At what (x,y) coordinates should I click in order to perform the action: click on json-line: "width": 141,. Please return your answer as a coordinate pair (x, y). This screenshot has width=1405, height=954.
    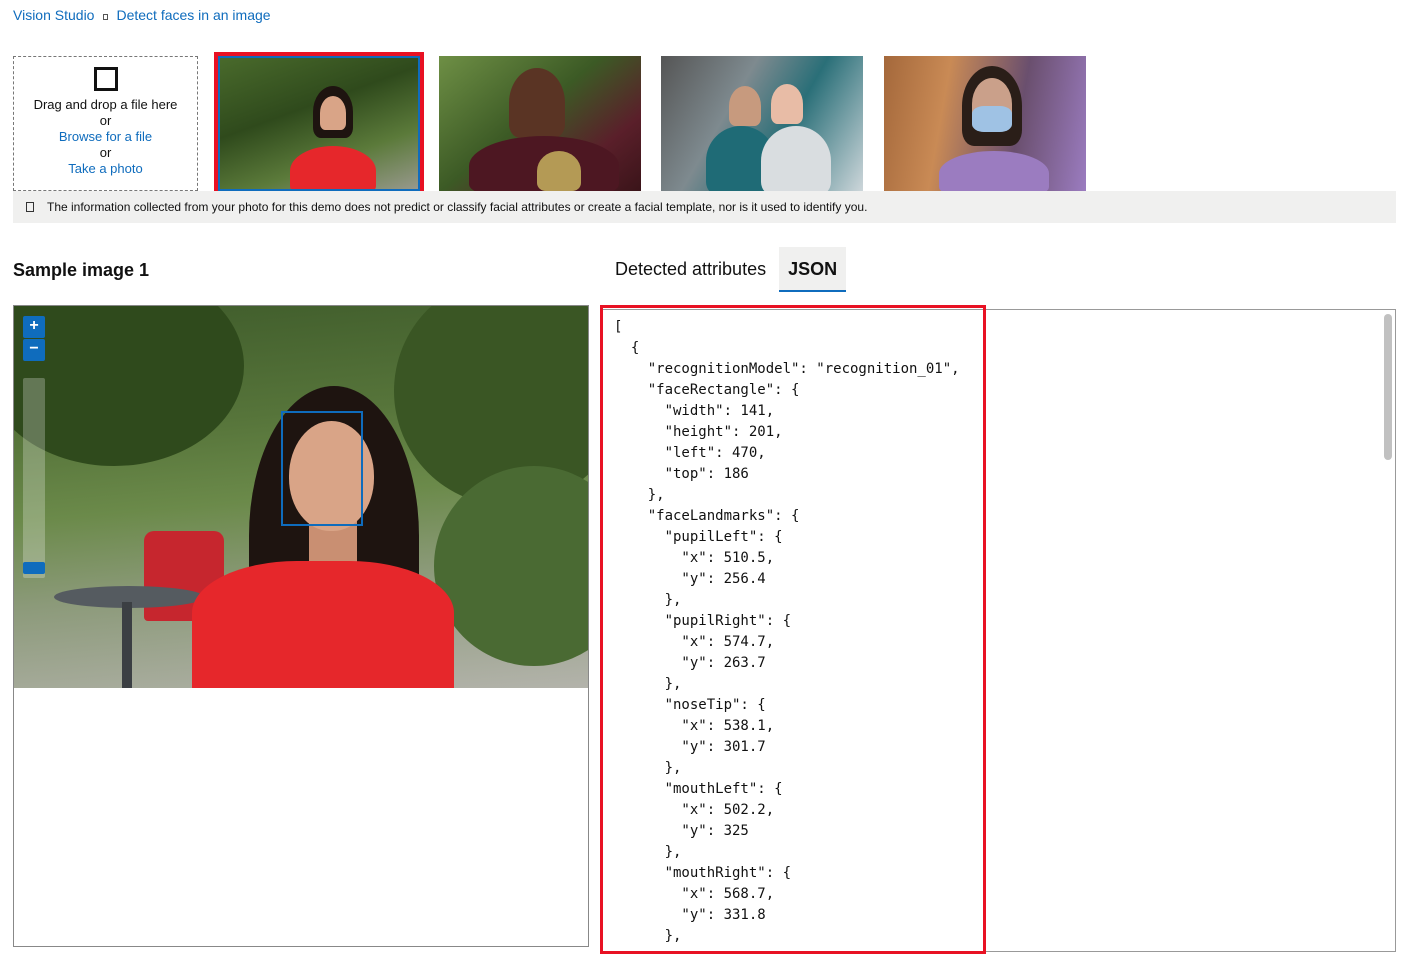
    Looking at the image, I should click on (694, 411).